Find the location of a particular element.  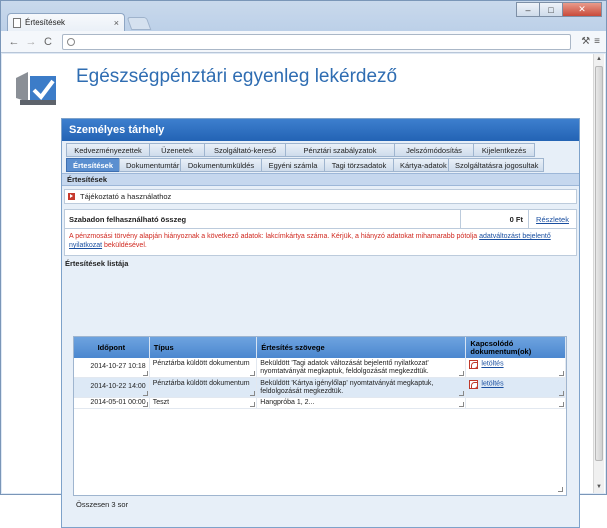

scroll-down-icon: ▼ is located at coordinates (599, 487).